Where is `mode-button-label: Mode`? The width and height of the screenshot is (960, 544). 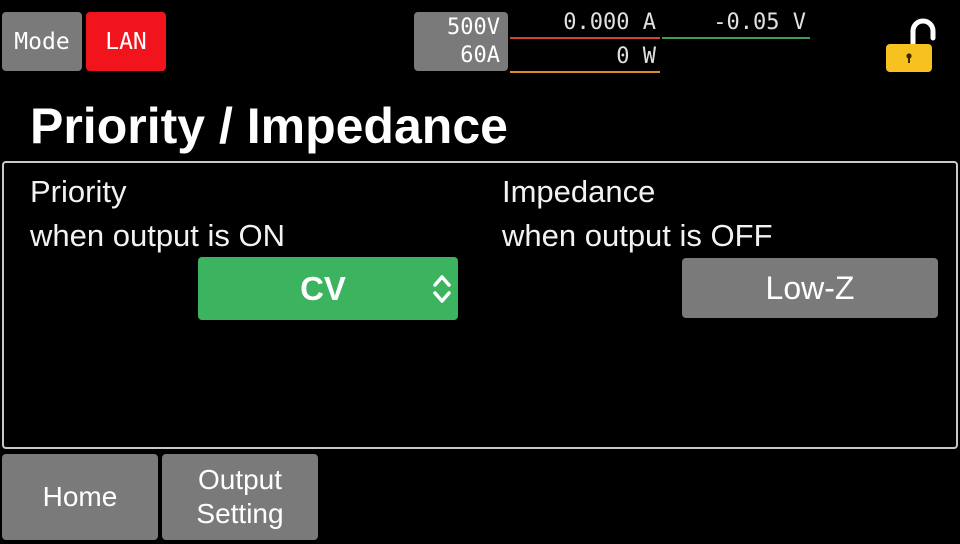
mode-button-label: Mode is located at coordinates (42, 41).